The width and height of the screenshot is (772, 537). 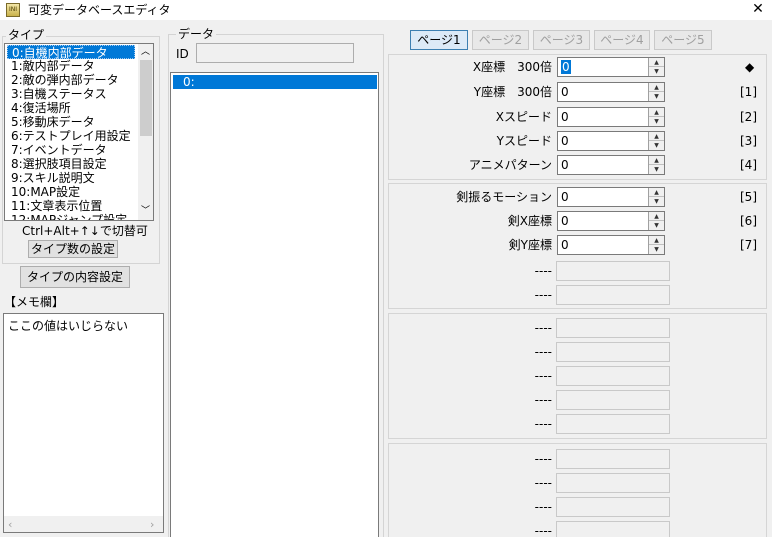 What do you see at coordinates (71, 66) in the screenshot?
I see `type-list-item: 1:敵内部データ` at bounding box center [71, 66].